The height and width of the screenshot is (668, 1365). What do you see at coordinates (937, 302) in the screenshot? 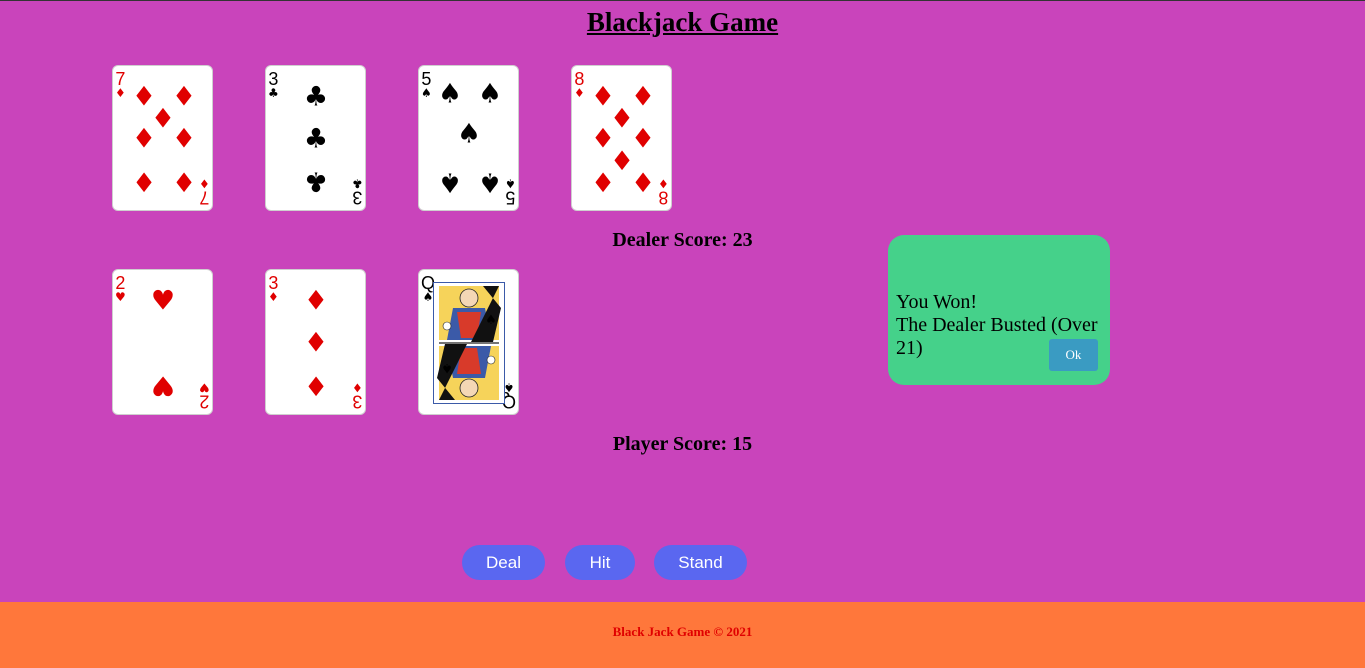
I see `result-title: You Won!` at bounding box center [937, 302].